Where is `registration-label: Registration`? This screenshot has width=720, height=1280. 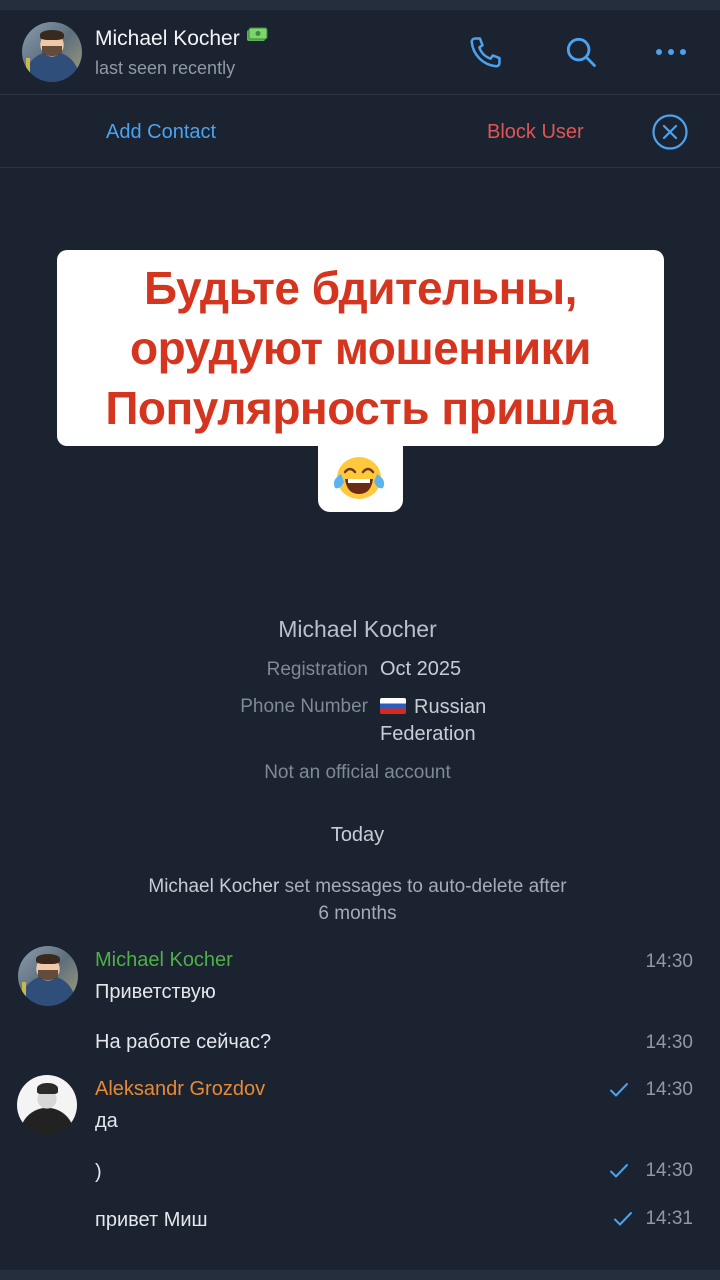 registration-label: Registration is located at coordinates (317, 669).